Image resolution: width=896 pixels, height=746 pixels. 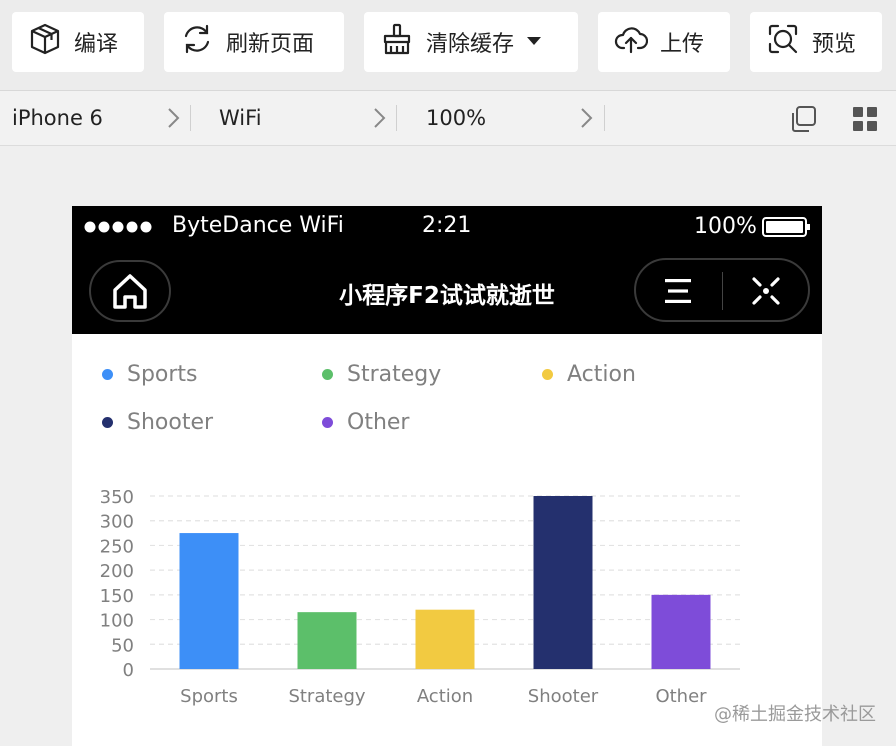 I want to click on top-toolbar: 编译 刷新页面 清除缓存 上传 预览, so click(x=448, y=45).